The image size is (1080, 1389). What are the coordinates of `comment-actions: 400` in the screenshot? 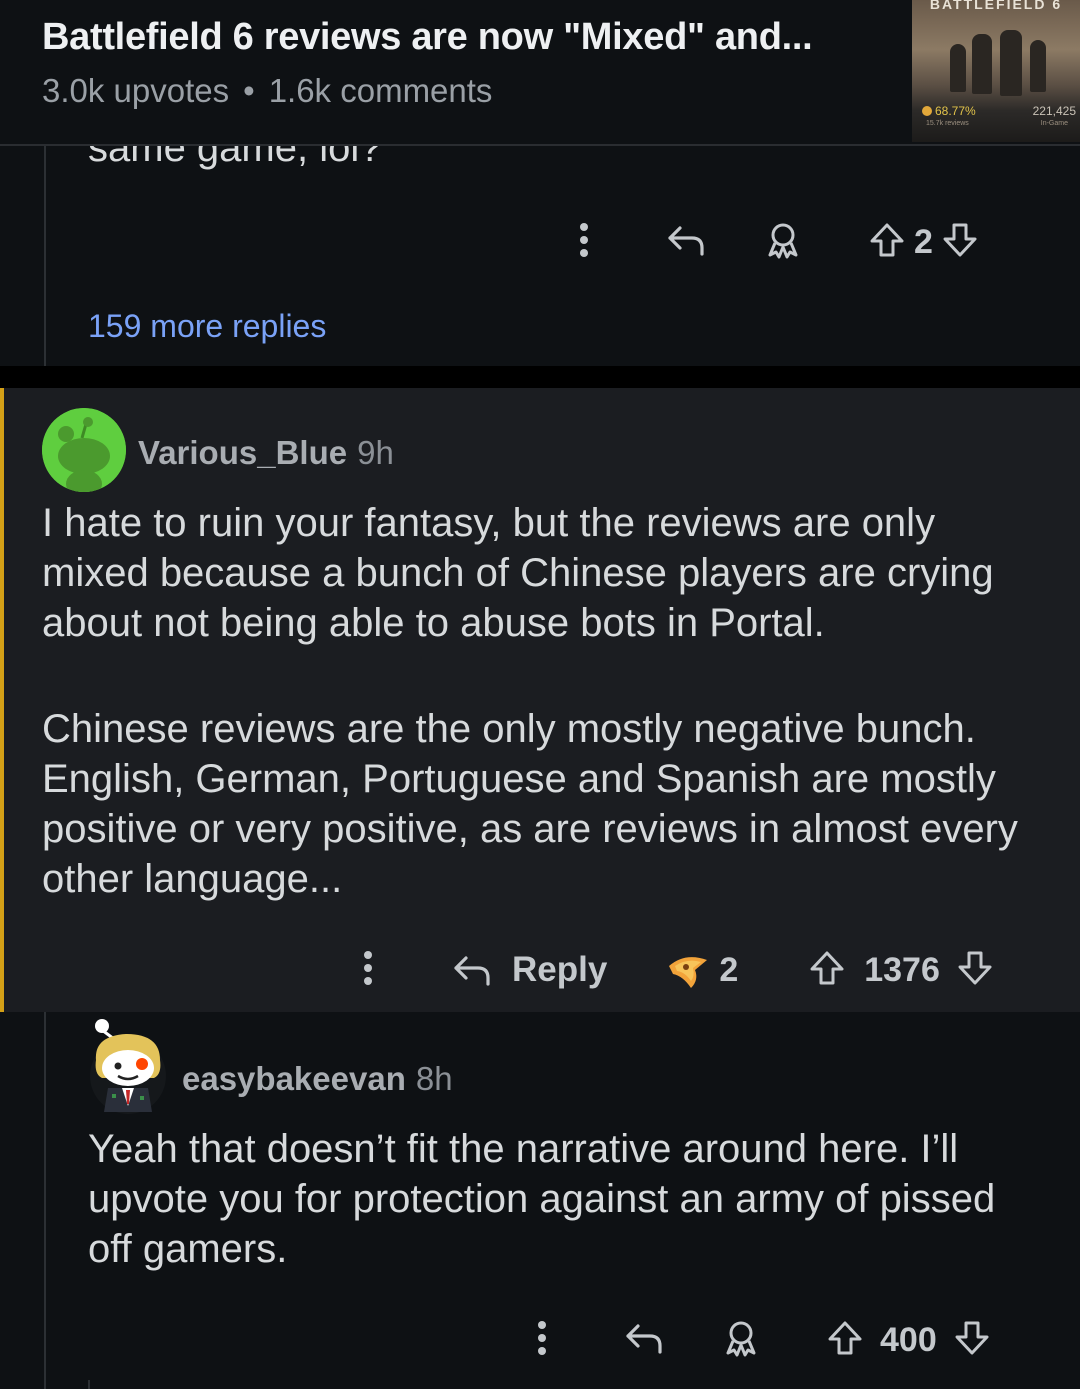 It's located at (757, 1340).